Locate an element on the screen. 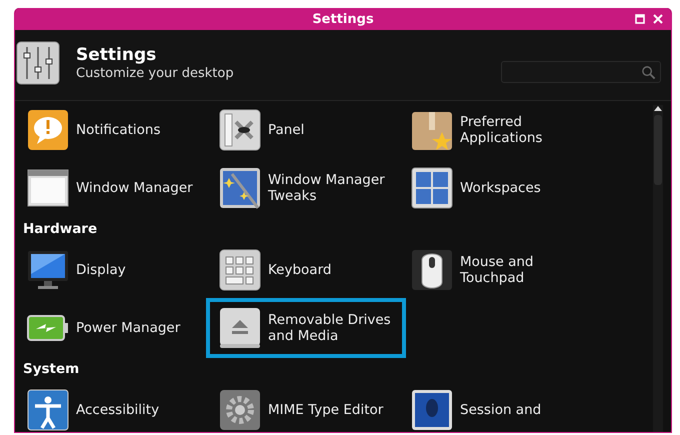  settings-item: Accessibility is located at coordinates (118, 409).